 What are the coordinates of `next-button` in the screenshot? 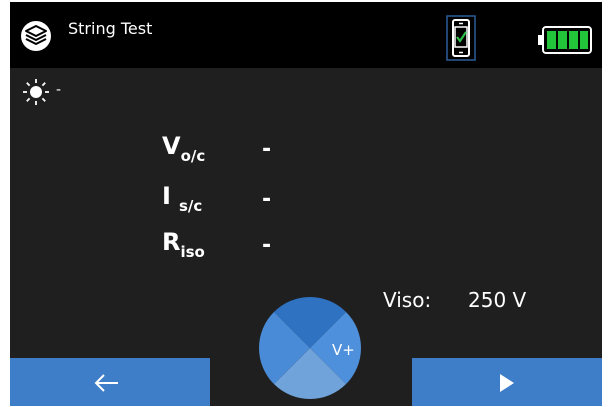 It's located at (507, 382).